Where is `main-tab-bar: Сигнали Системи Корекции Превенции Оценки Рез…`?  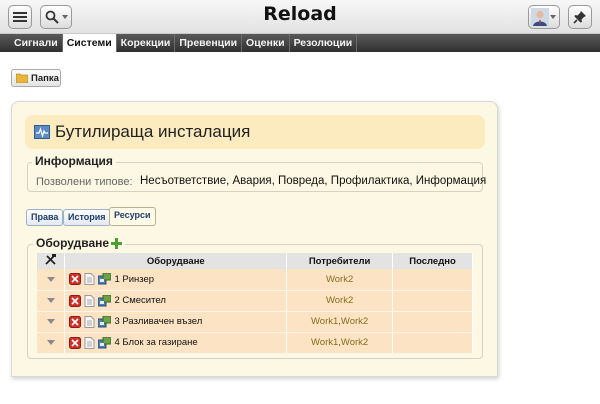 main-tab-bar: Сигнали Системи Корекции Превенции Оценки Рез… is located at coordinates (300, 43).